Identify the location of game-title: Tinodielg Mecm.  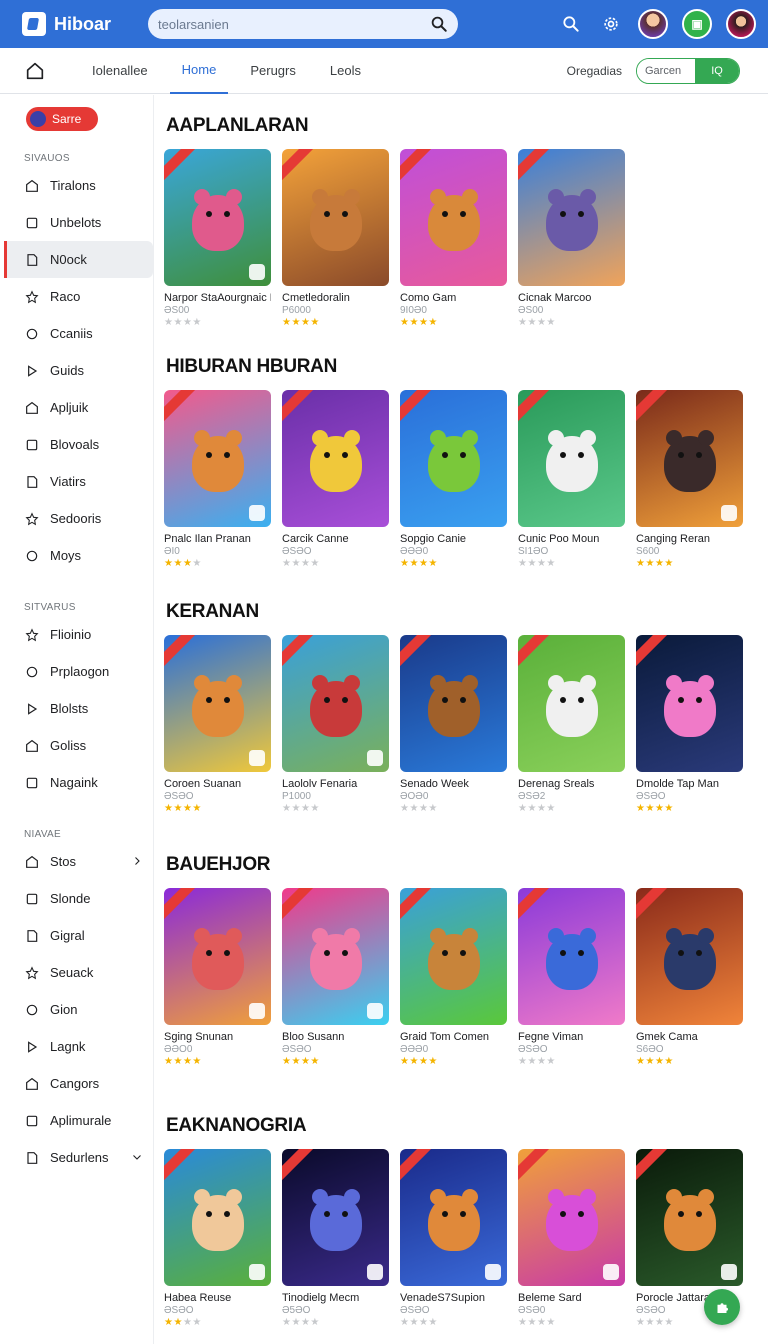
(335, 1298).